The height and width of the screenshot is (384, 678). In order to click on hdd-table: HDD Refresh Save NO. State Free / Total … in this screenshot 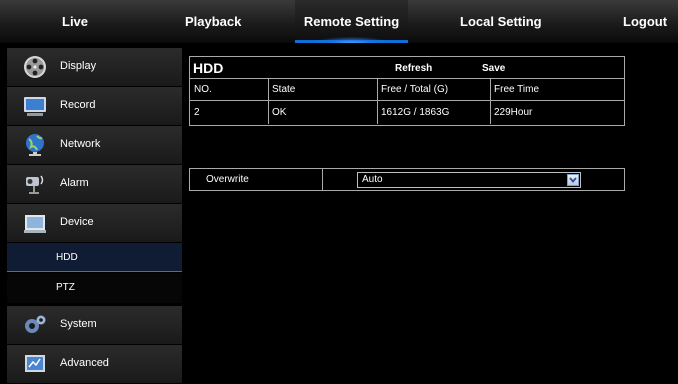, I will do `click(407, 91)`.